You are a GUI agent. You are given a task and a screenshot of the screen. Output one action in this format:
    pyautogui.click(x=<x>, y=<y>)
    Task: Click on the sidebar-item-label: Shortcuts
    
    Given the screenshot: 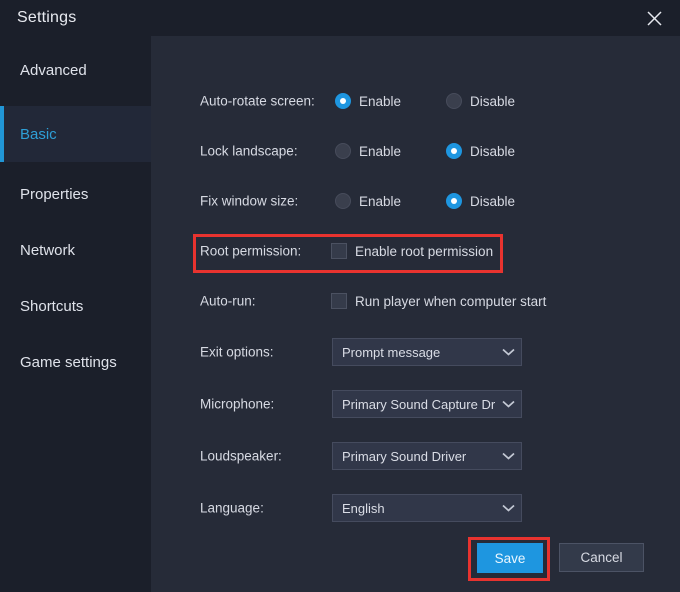 What is the action you would take?
    pyautogui.click(x=52, y=306)
    